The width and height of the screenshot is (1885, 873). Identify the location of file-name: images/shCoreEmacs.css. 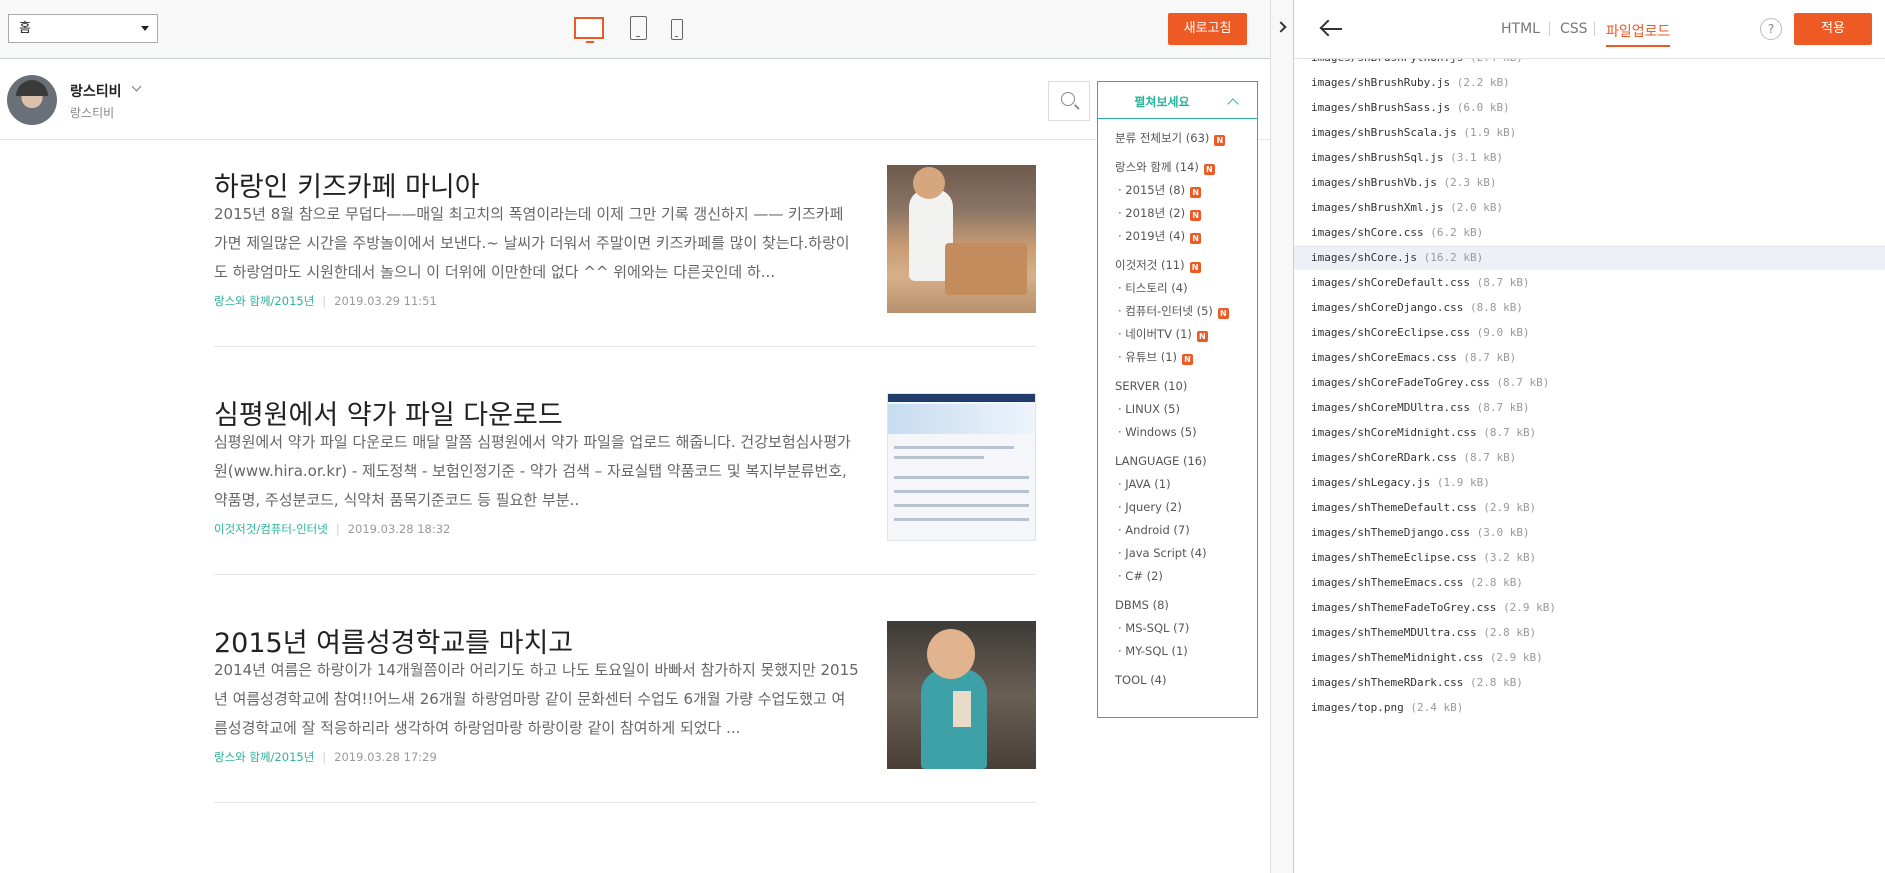
(1384, 357).